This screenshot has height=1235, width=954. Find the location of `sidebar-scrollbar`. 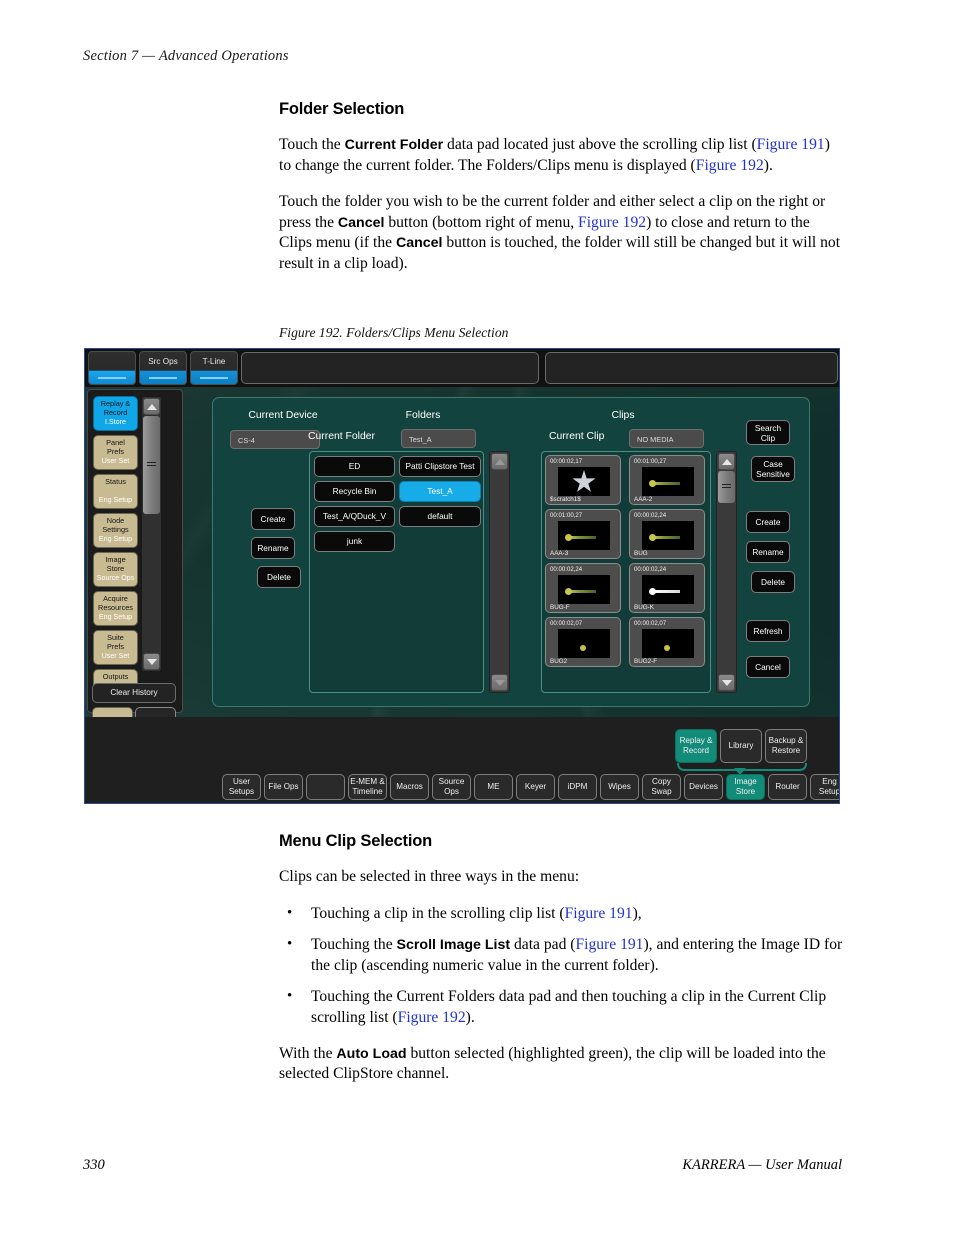

sidebar-scrollbar is located at coordinates (151, 534).